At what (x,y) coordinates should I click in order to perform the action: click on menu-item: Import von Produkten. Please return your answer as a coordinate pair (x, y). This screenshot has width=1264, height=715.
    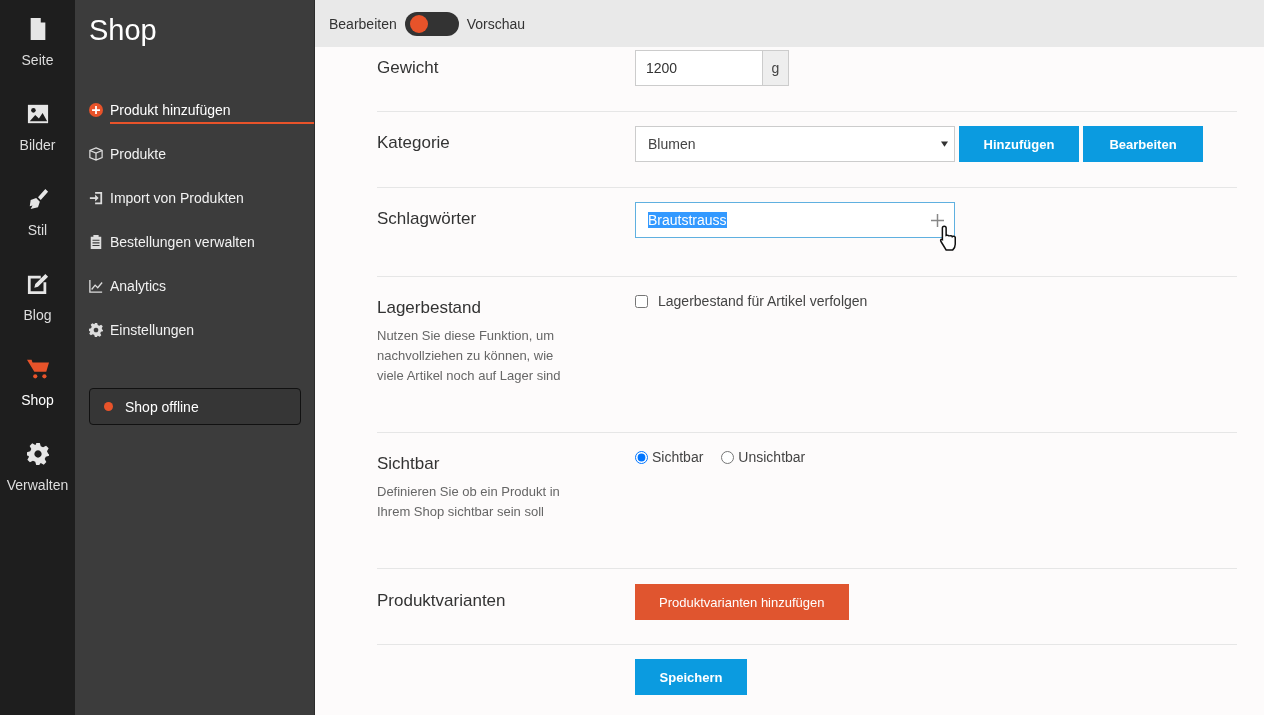
    Looking at the image, I should click on (201, 198).